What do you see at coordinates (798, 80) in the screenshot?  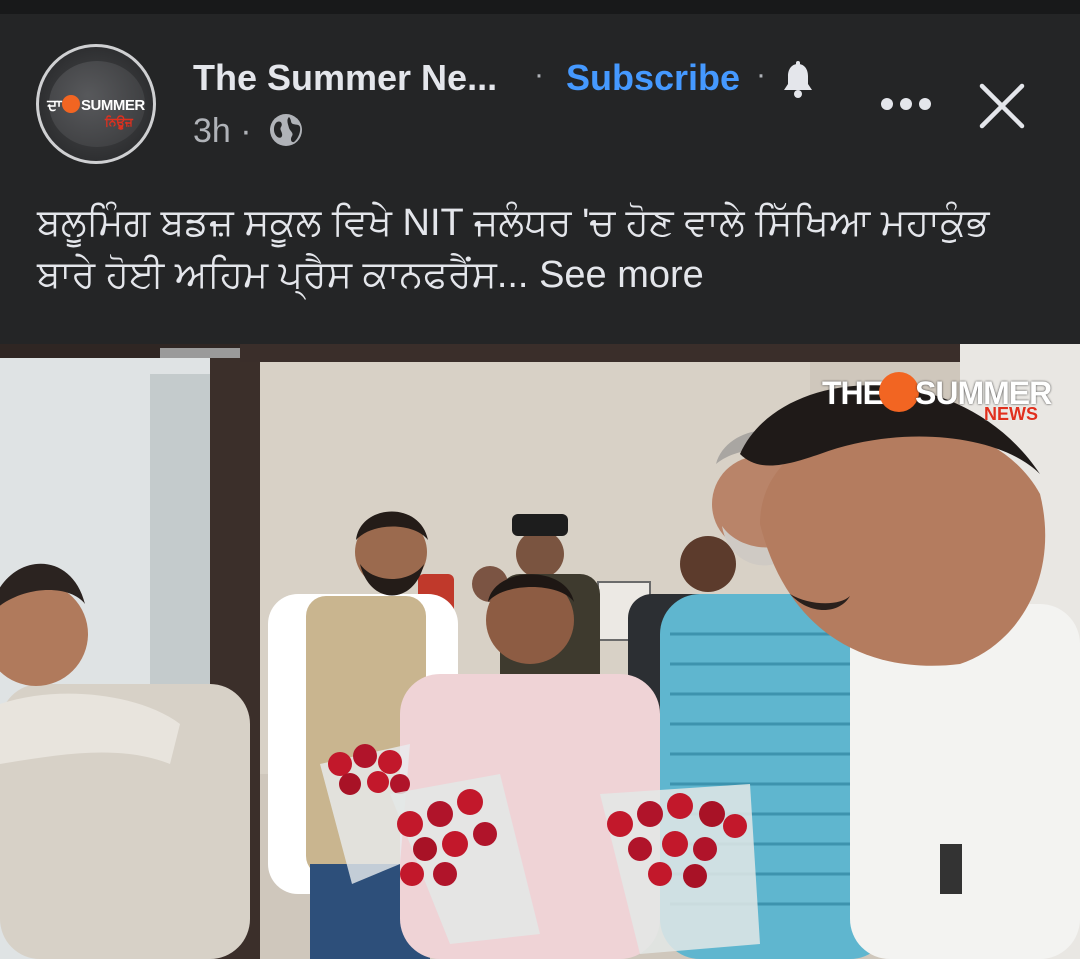 I see `bell-icon` at bounding box center [798, 80].